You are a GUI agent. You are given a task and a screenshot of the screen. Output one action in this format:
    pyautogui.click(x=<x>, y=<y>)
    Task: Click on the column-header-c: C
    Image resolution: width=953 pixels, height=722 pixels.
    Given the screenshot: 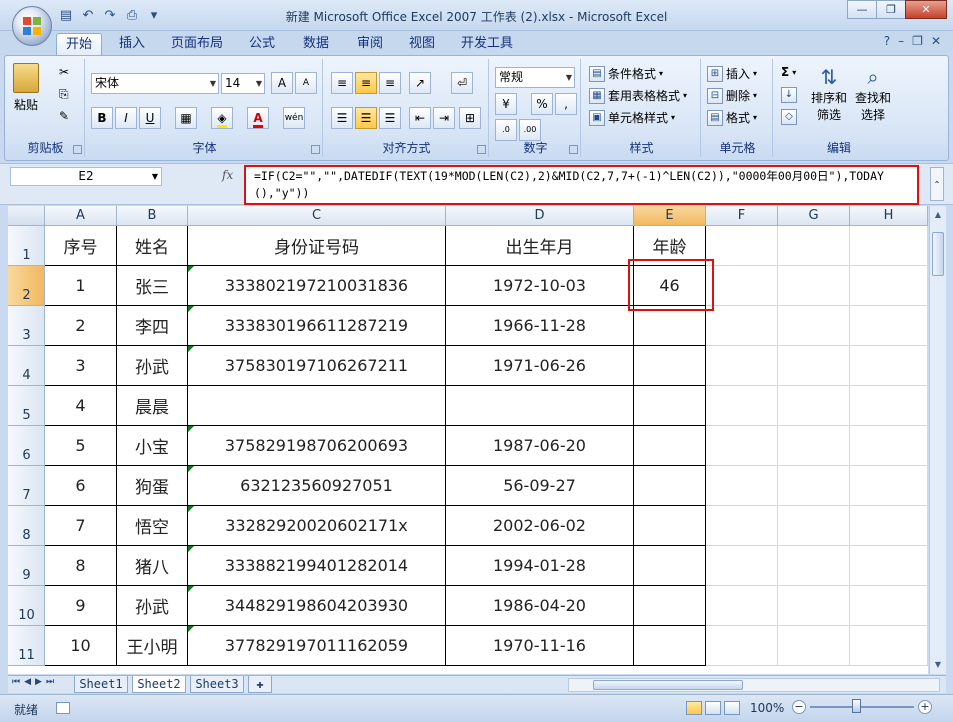 What is the action you would take?
    pyautogui.click(x=317, y=216)
    